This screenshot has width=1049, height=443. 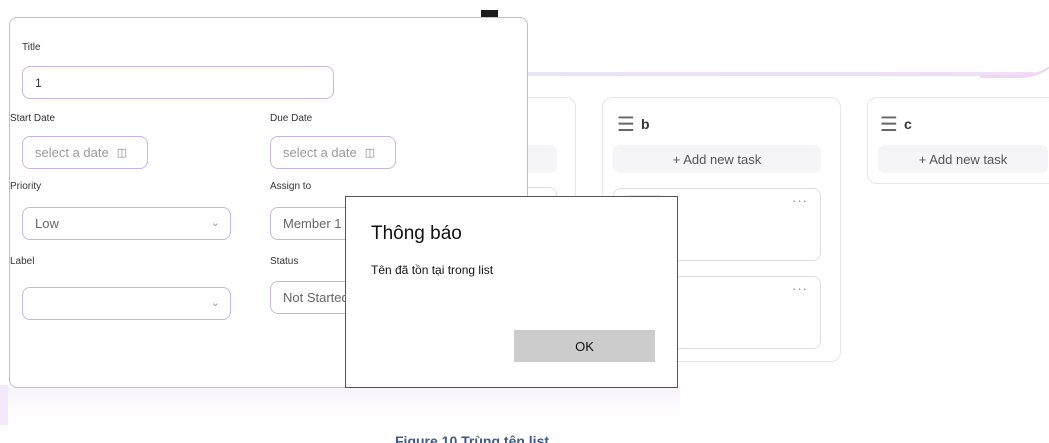 What do you see at coordinates (717, 159) in the screenshot?
I see `add-task-button-b: + Add new task` at bounding box center [717, 159].